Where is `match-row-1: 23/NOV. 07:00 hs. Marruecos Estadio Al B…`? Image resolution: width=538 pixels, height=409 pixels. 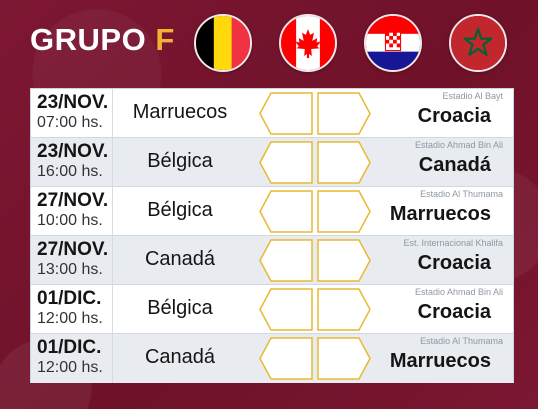 match-row-1: 23/NOV. 07:00 hs. Marruecos Estadio Al B… is located at coordinates (272, 113).